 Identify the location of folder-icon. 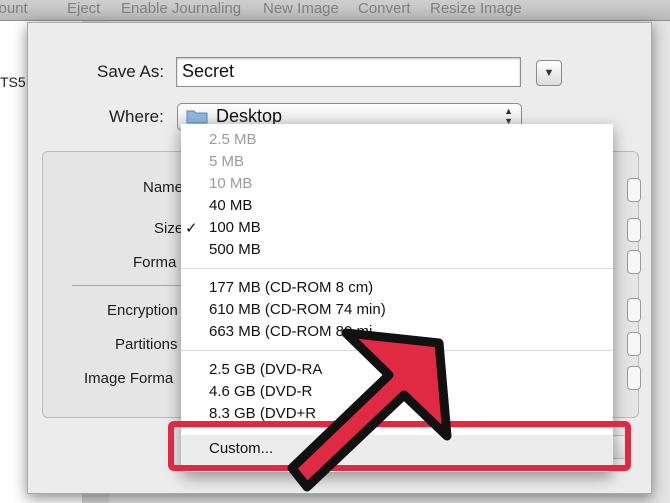
(197, 117).